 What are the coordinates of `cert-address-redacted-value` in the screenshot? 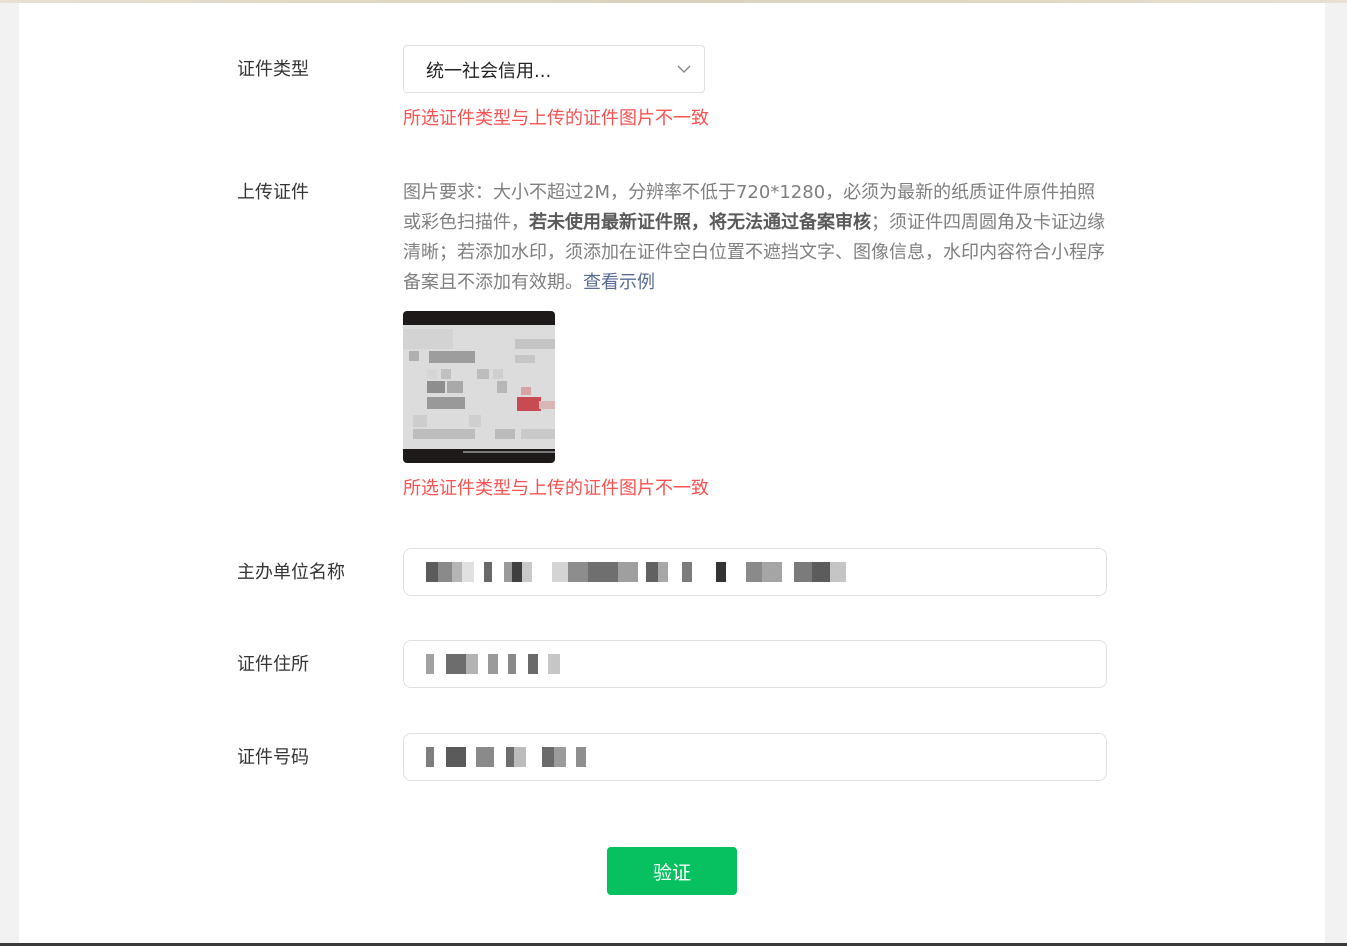 It's located at (493, 664).